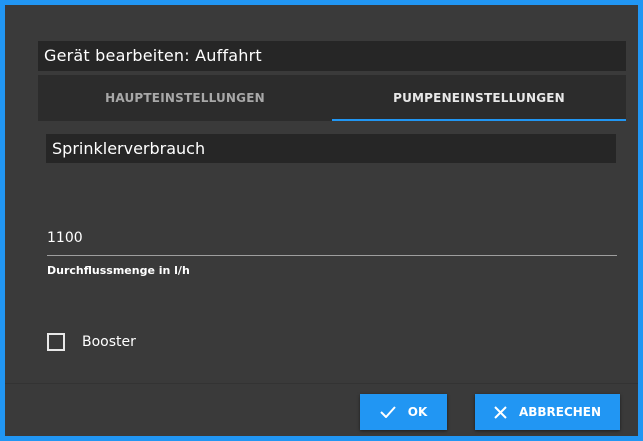 Image resolution: width=643 pixels, height=441 pixels. I want to click on tab-main-settings: HAUPTEINSTELLUNGEN, so click(185, 98).